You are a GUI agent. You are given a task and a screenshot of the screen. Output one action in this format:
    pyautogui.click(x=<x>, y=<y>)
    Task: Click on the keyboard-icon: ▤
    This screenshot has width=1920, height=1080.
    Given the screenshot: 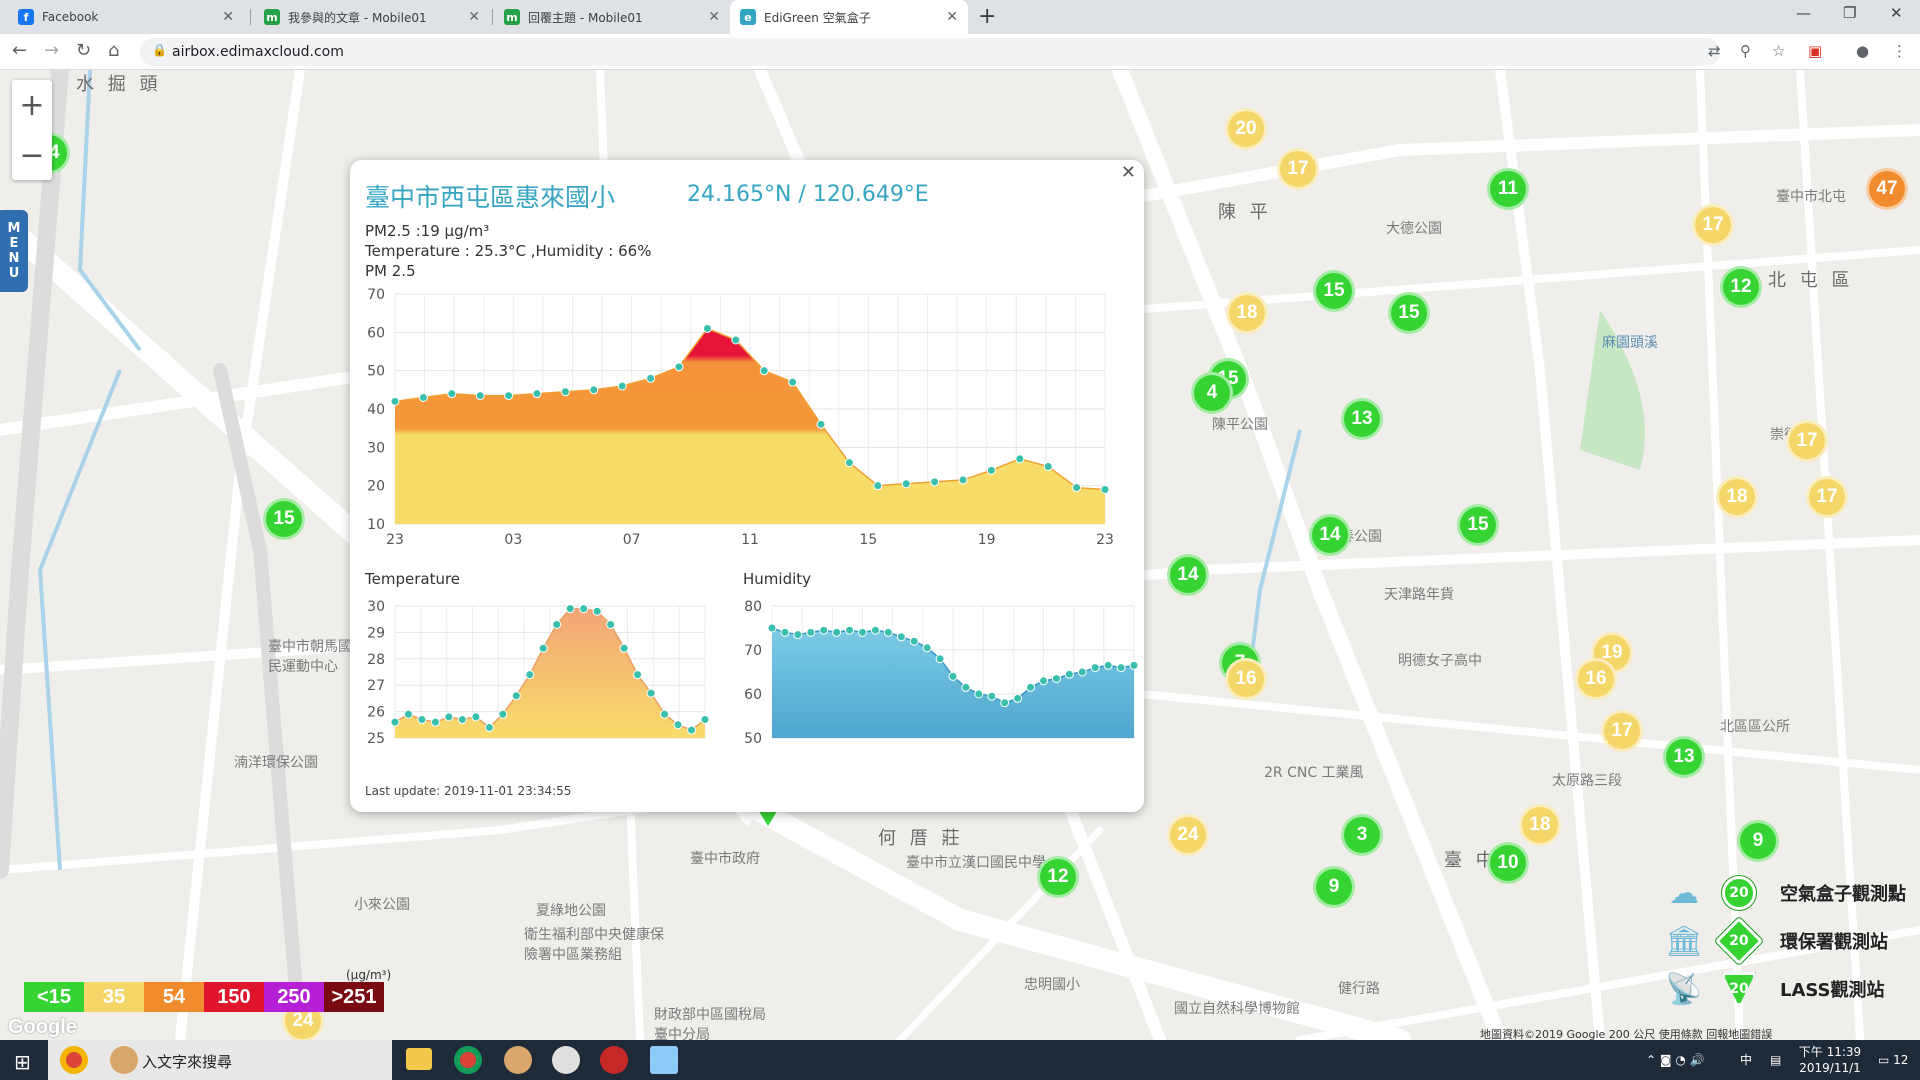 What is the action you would take?
    pyautogui.click(x=1775, y=1060)
    